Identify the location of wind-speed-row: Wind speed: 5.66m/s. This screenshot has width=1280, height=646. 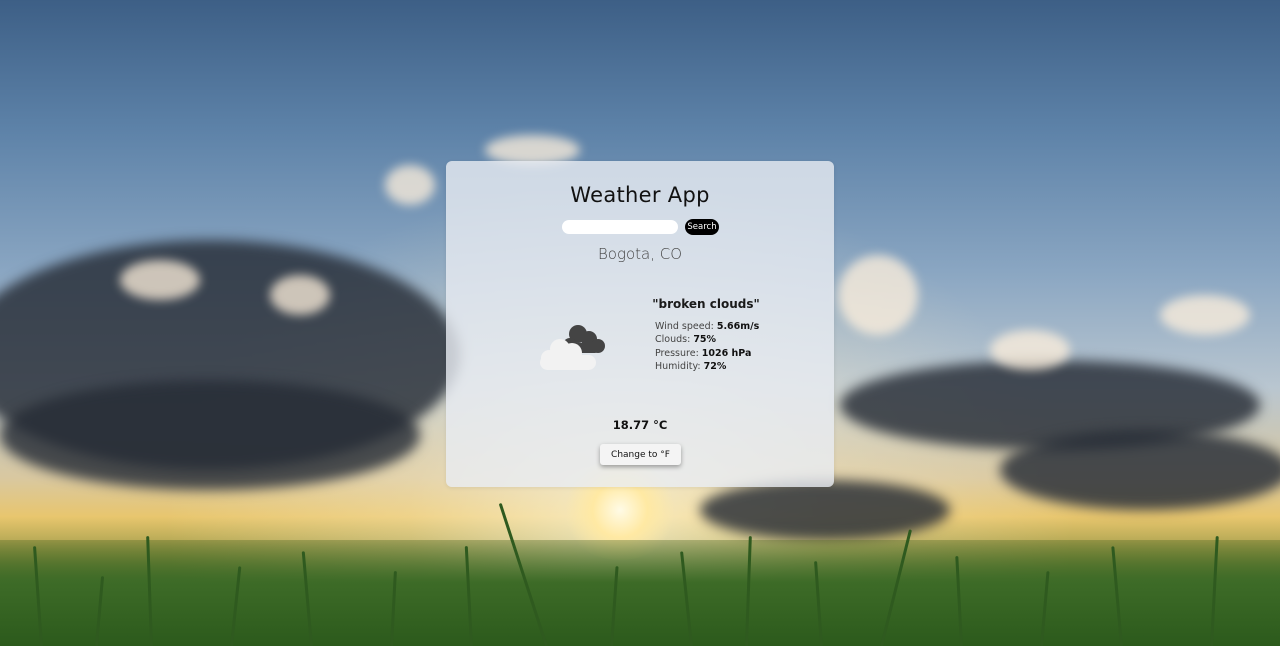
(707, 326).